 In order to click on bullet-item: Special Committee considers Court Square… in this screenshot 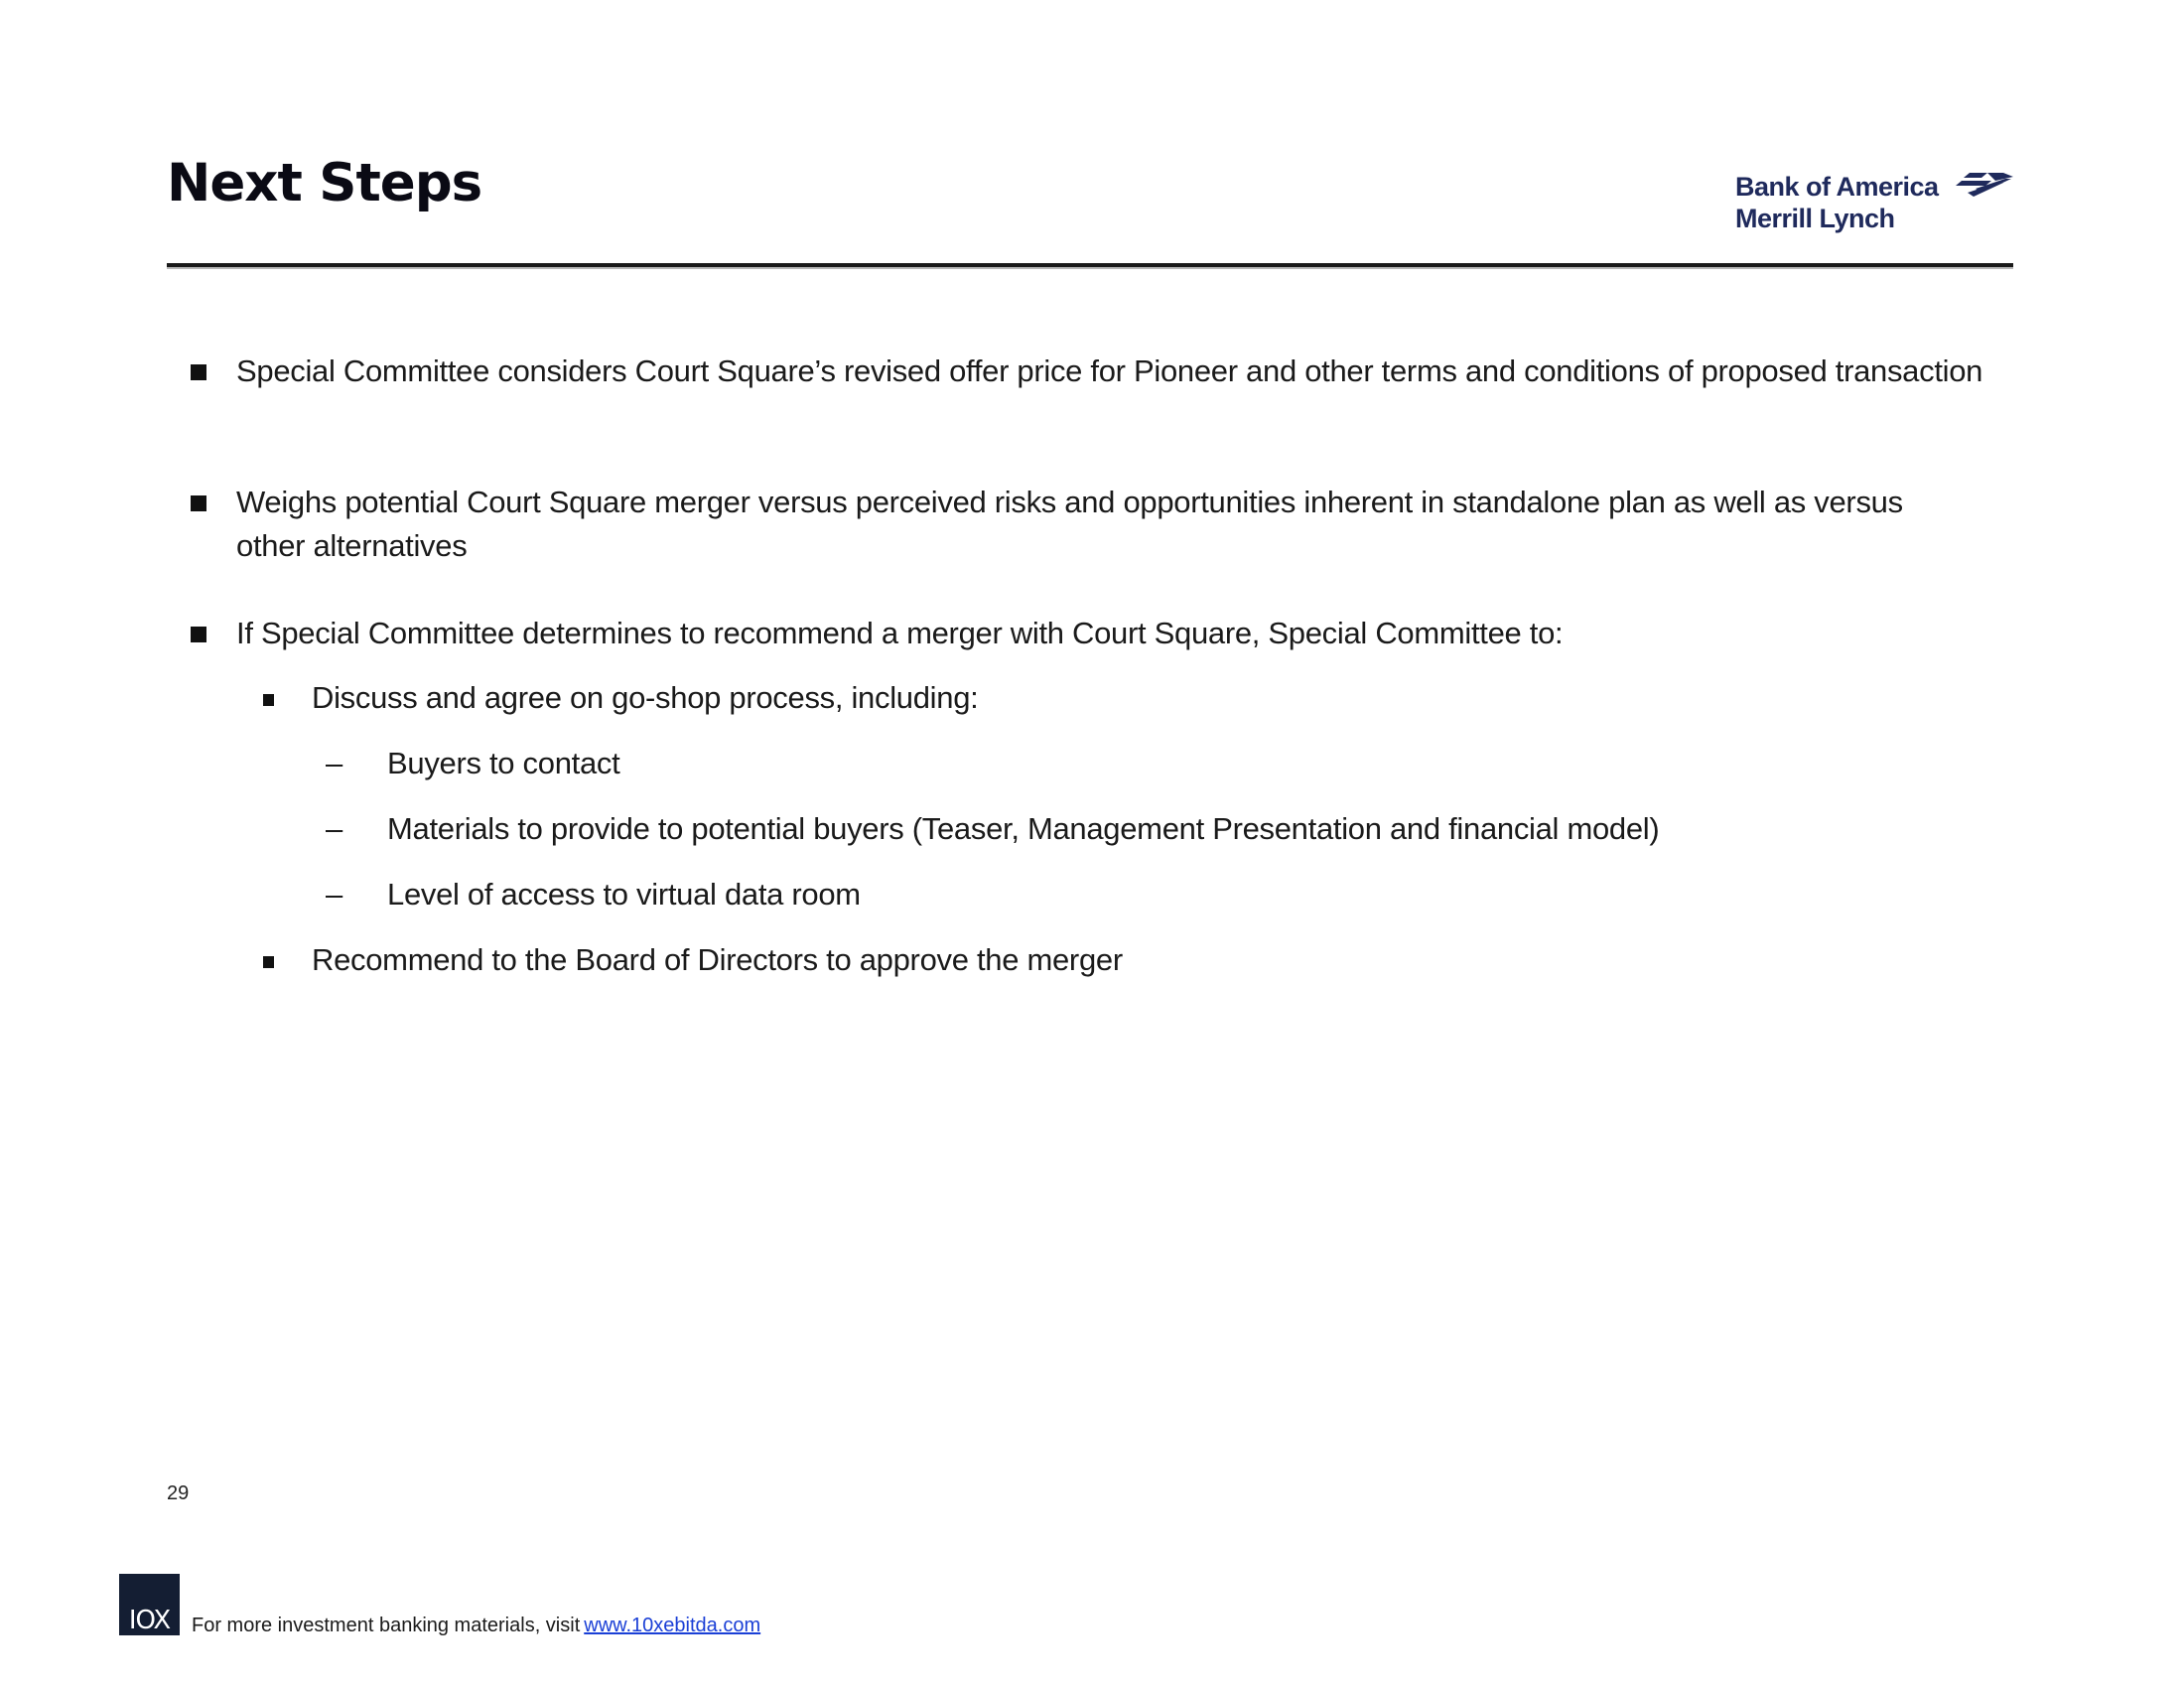, I will do `click(1097, 371)`.